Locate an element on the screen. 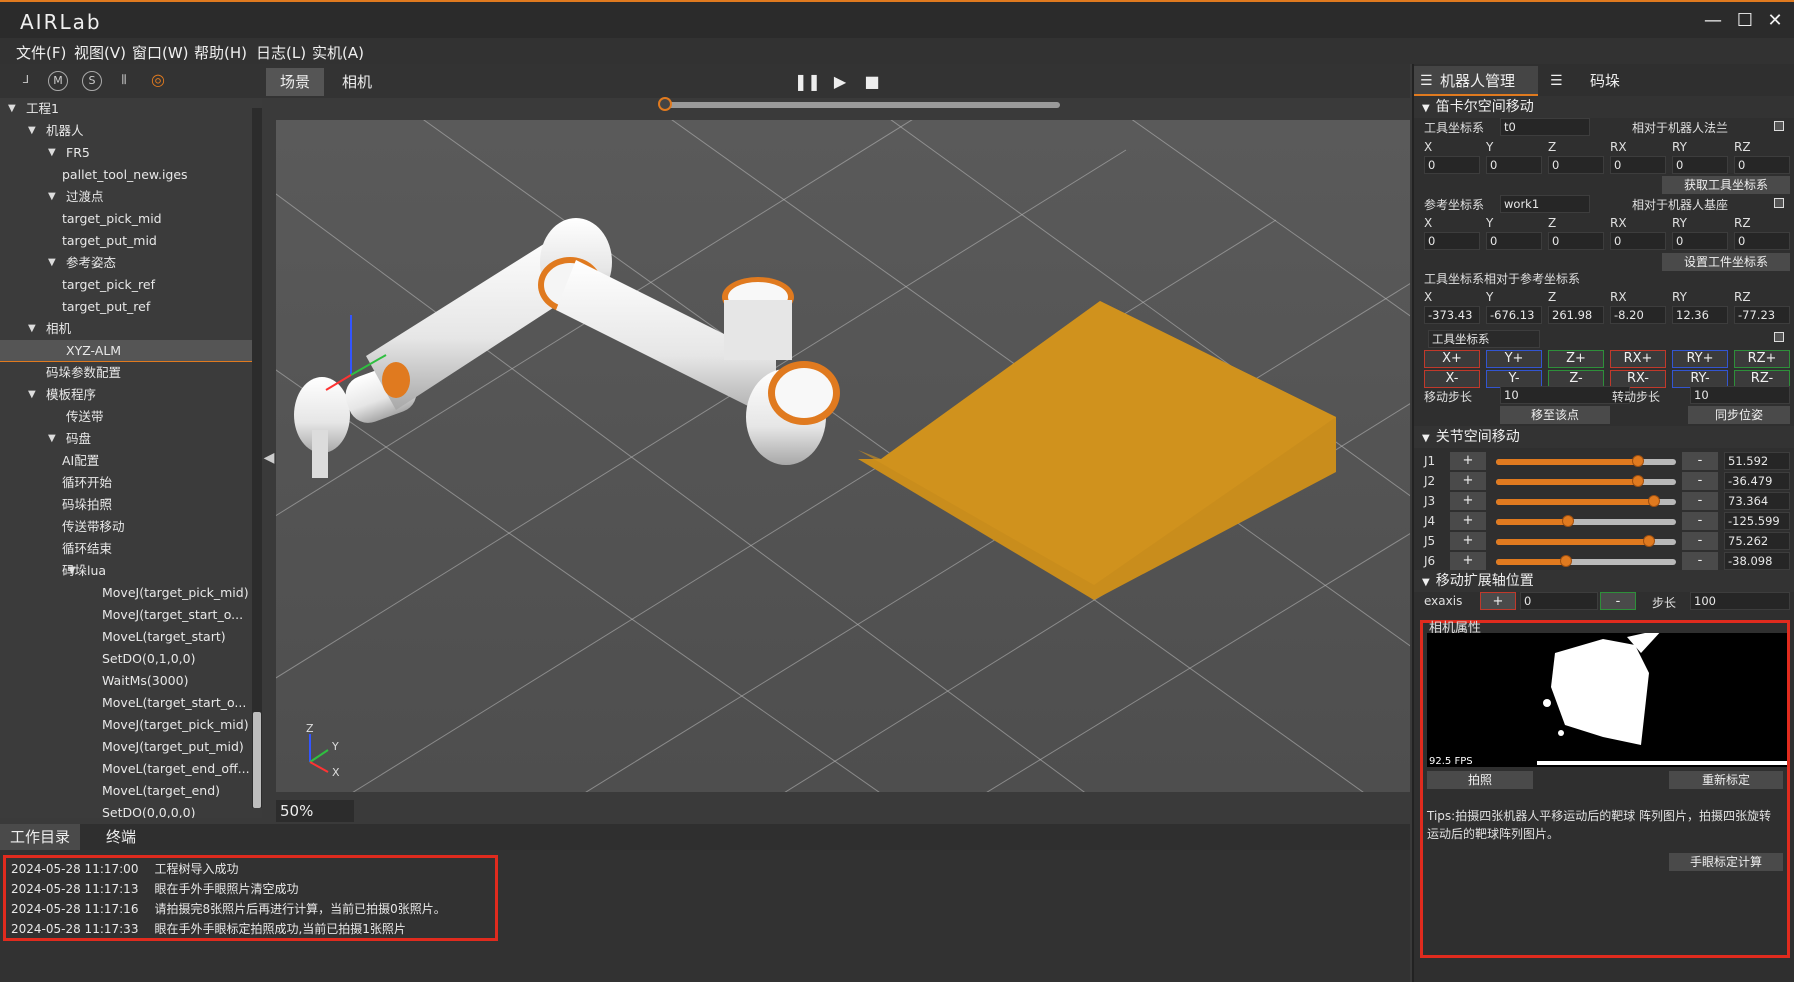  joint-value-field: -36.479 is located at coordinates (1757, 481).